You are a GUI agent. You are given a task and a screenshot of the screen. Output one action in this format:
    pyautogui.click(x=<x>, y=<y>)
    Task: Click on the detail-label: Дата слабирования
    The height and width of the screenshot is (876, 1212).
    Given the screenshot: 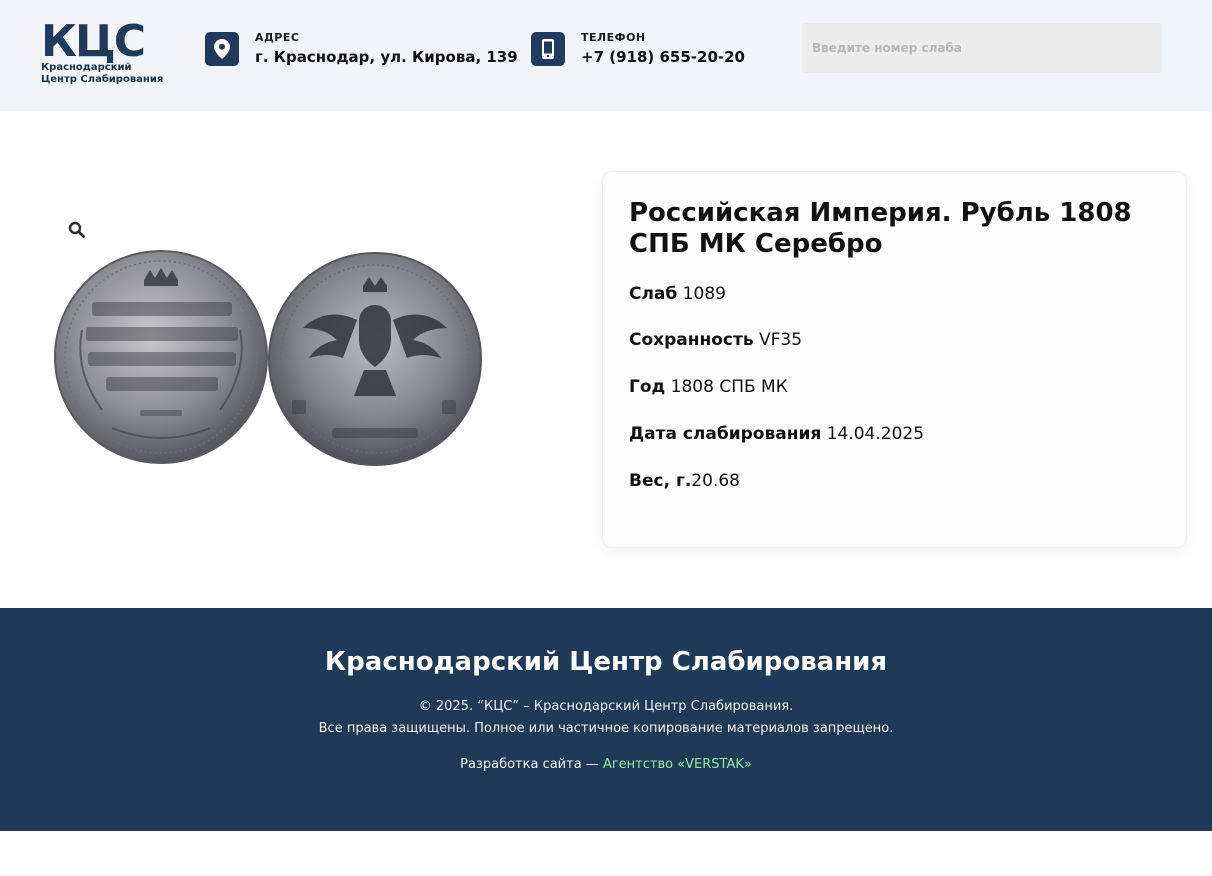 What is the action you would take?
    pyautogui.click(x=725, y=434)
    